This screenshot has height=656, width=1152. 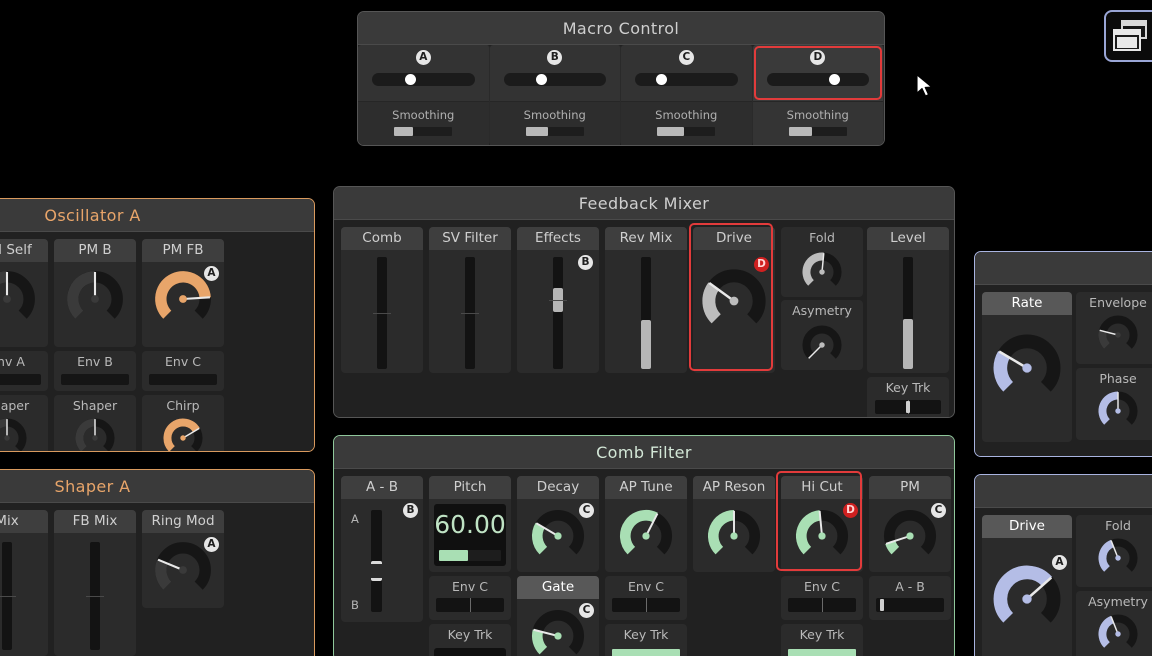 I want to click on osc-third-3: Chirp, so click(x=183, y=423).